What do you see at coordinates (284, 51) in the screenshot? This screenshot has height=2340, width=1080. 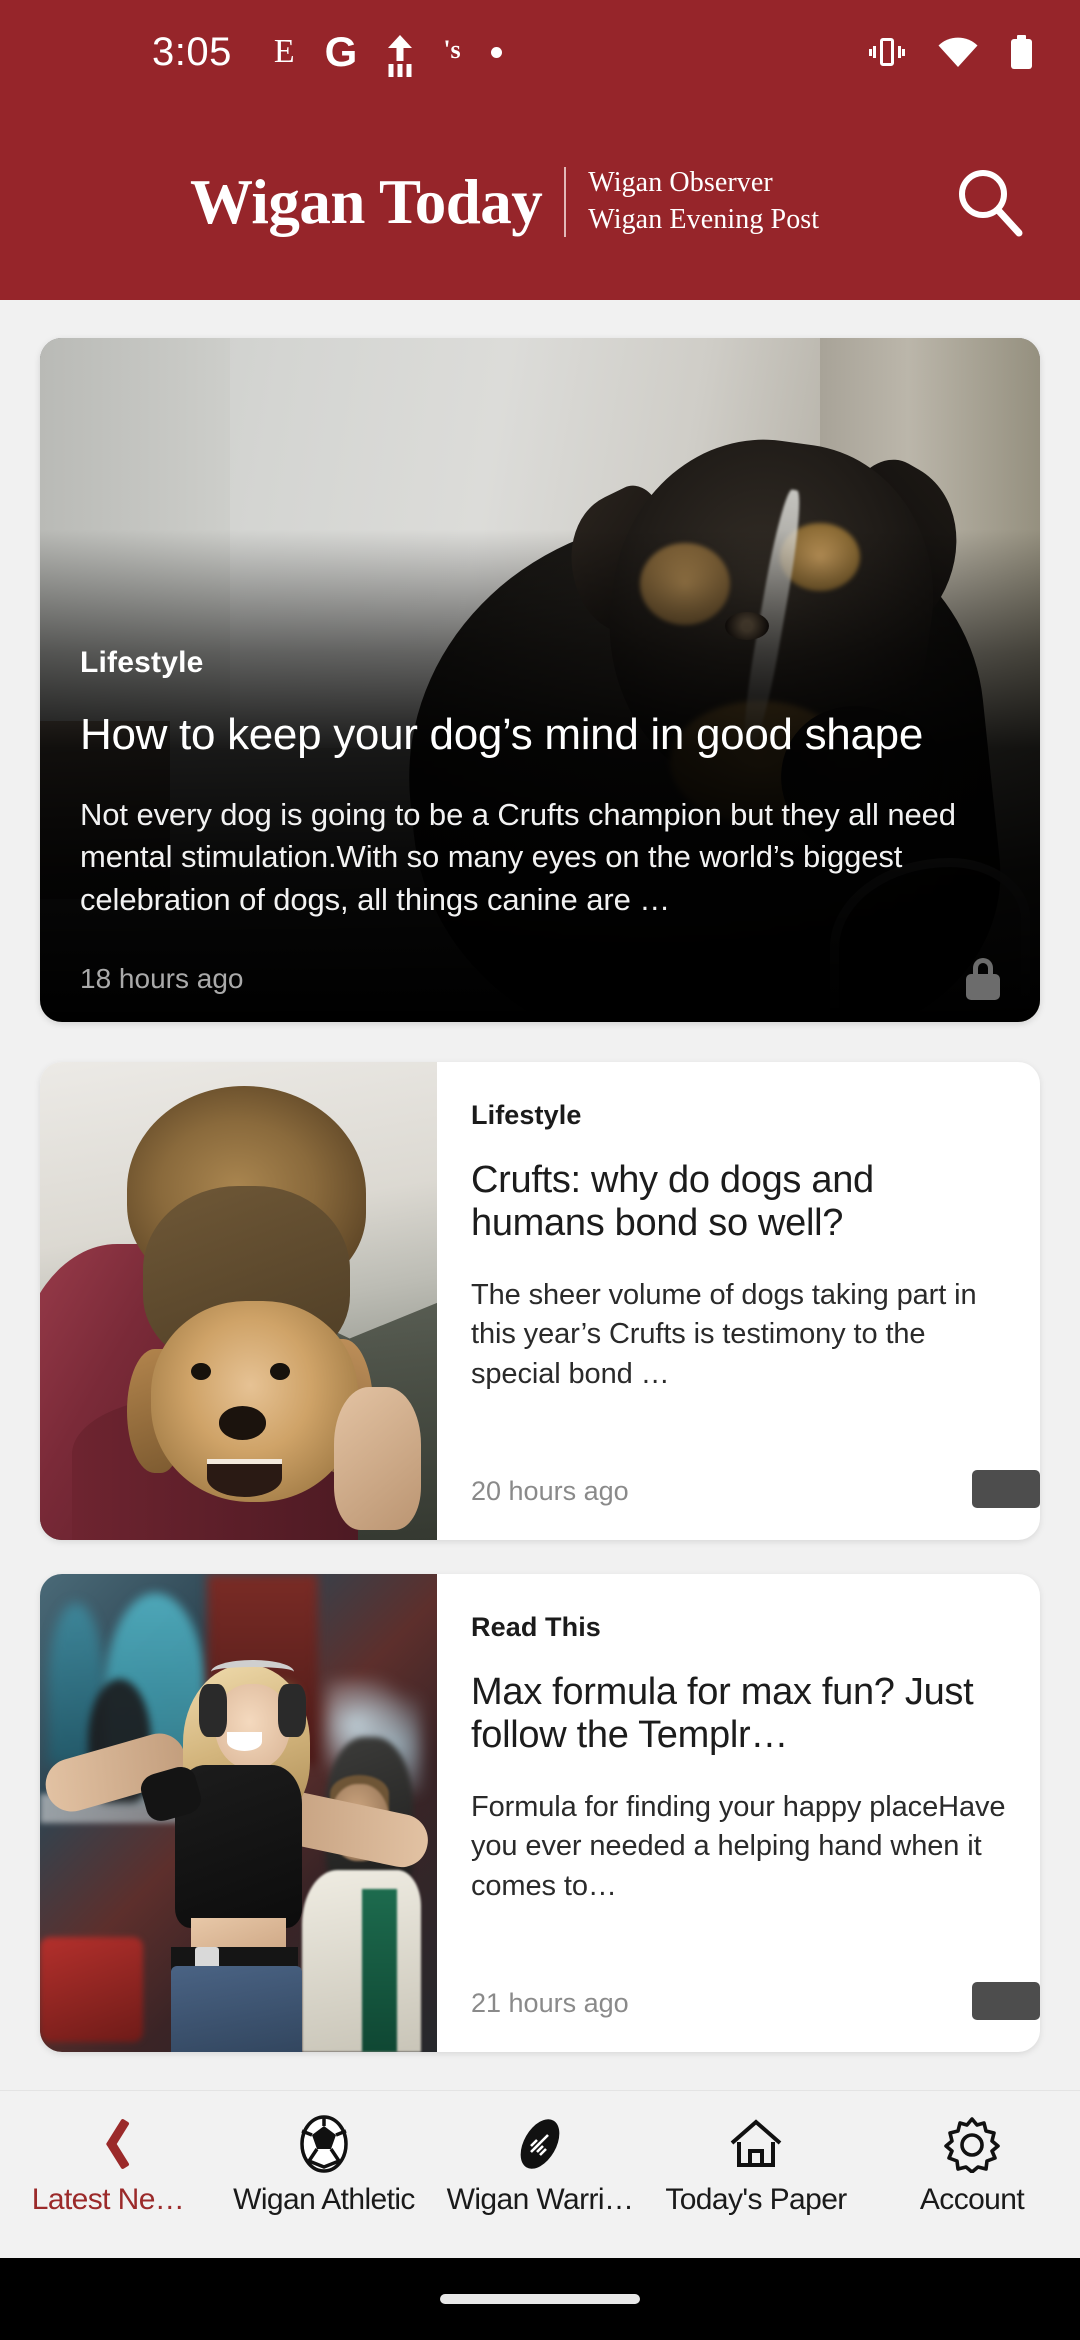 I see `email-icon: E` at bounding box center [284, 51].